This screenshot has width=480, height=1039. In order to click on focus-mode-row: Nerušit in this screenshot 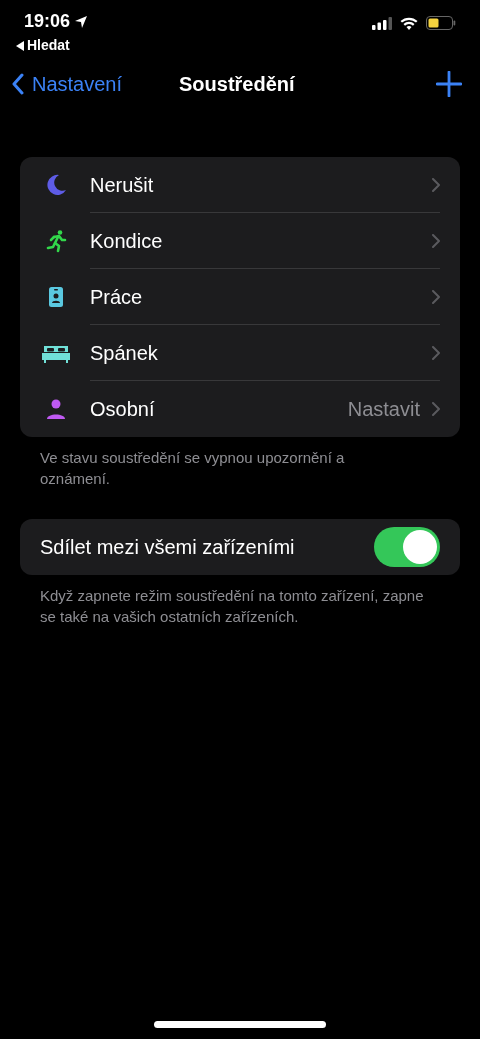, I will do `click(240, 185)`.